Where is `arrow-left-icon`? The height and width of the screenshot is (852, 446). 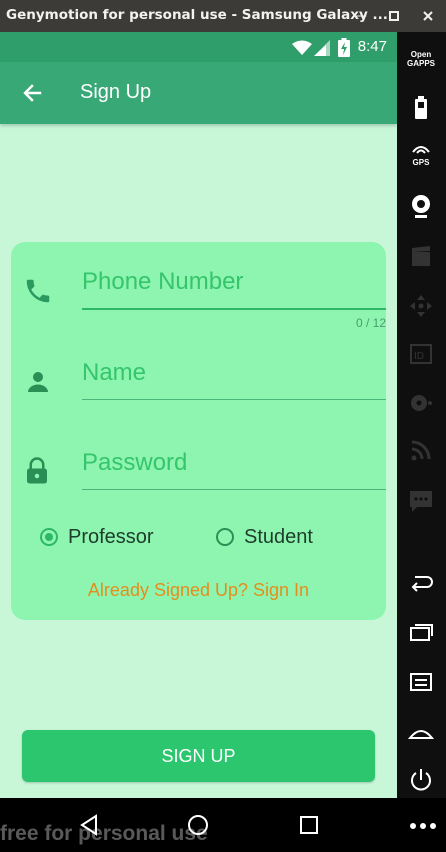
arrow-left-icon is located at coordinates (33, 93).